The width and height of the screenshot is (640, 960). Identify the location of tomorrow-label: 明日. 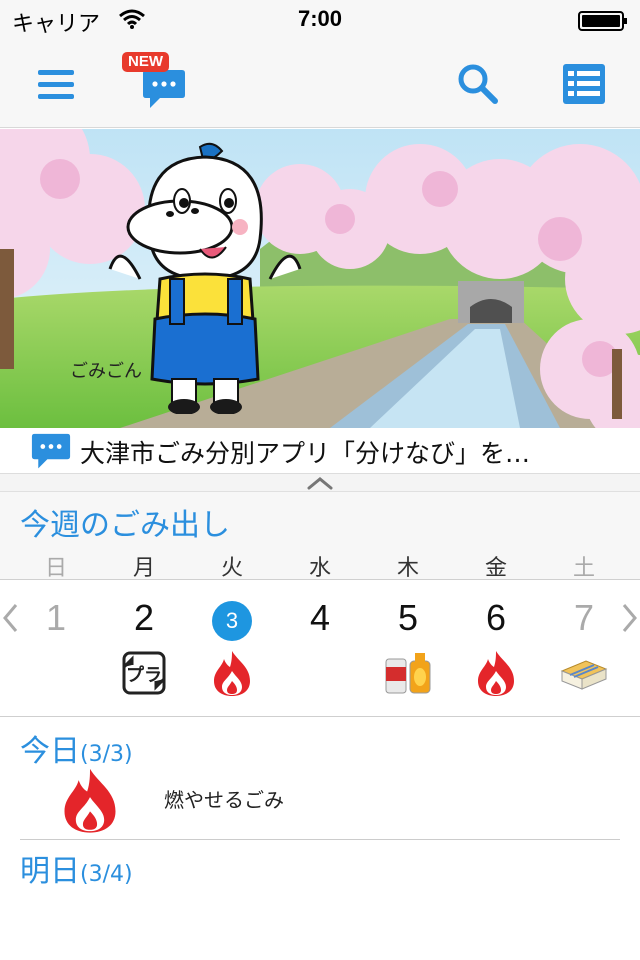
(50, 871).